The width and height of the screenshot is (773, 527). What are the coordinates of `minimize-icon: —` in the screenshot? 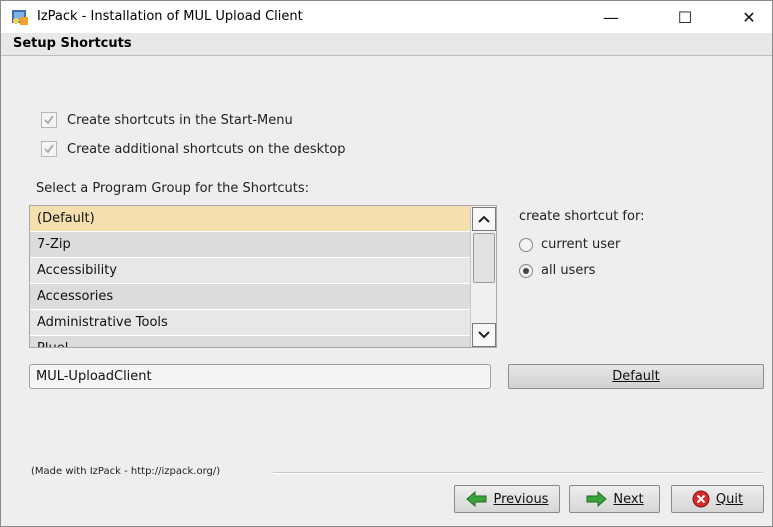 It's located at (611, 17).